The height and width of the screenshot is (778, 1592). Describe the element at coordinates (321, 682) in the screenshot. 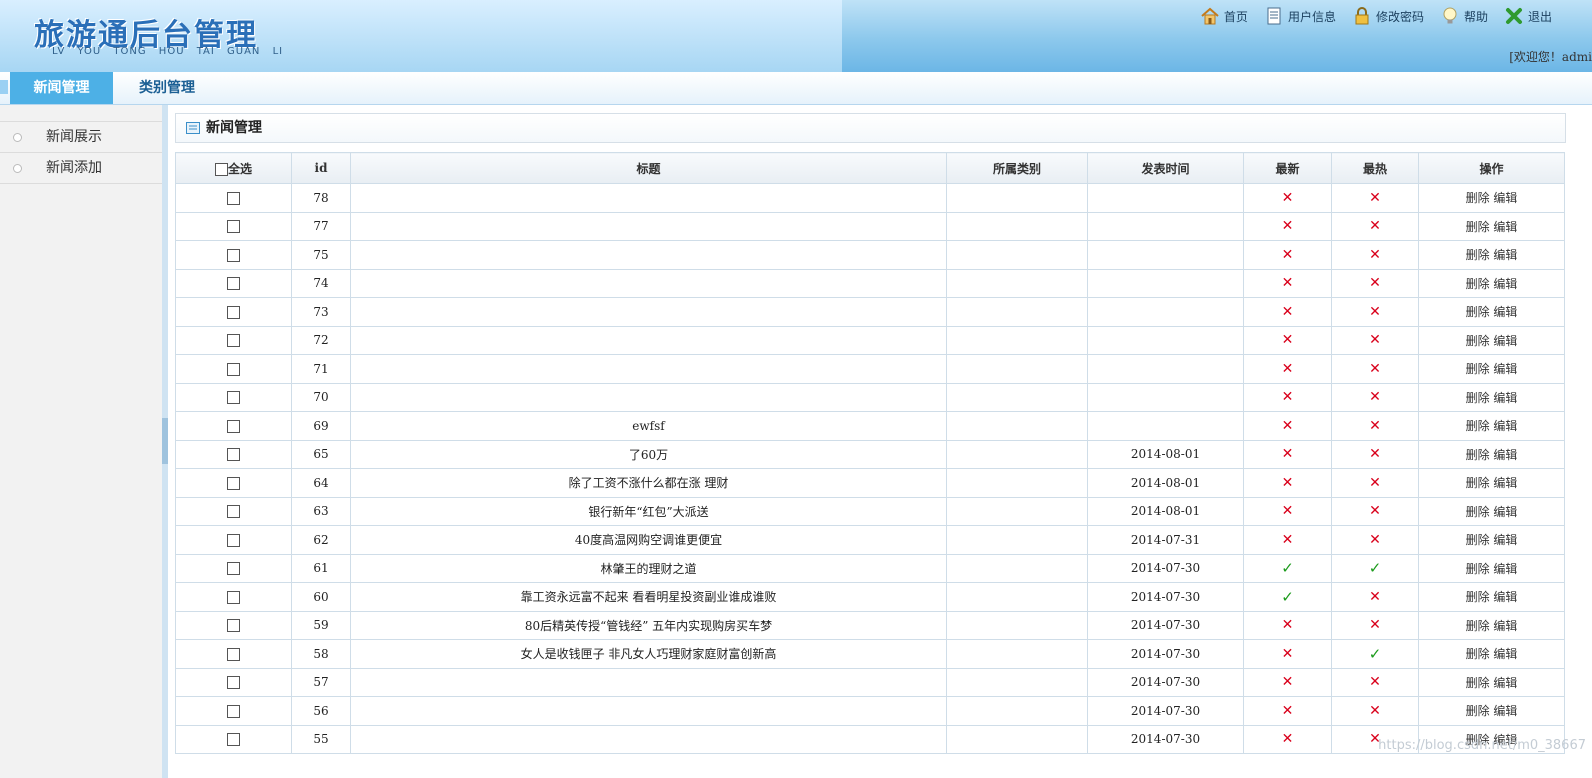

I see `row-id: 57` at that location.